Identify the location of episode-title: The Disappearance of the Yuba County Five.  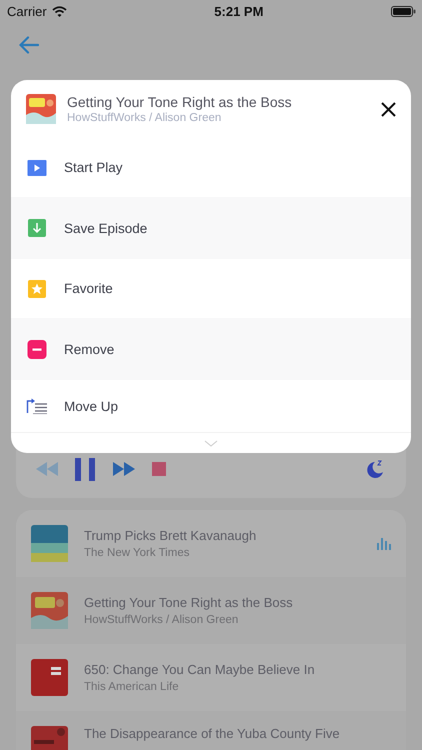
(212, 733).